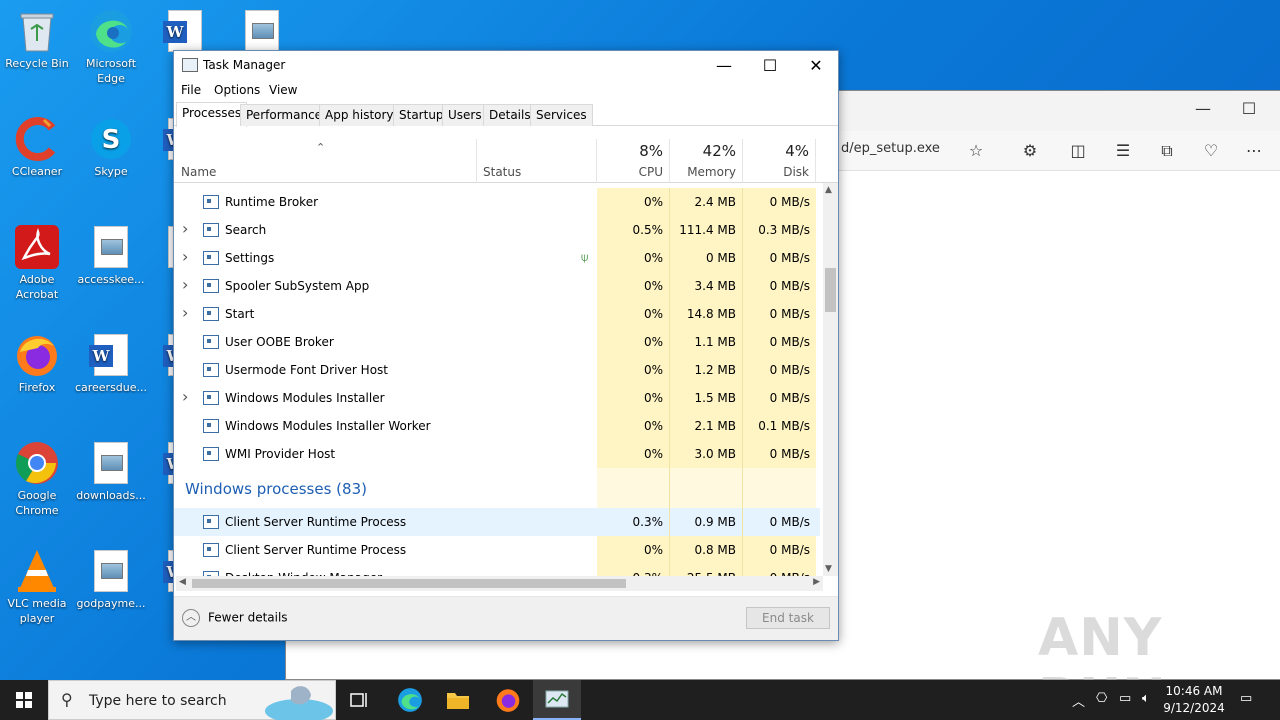  What do you see at coordinates (37, 147) in the screenshot?
I see `desktop-icon-ccleaner: CCleaner` at bounding box center [37, 147].